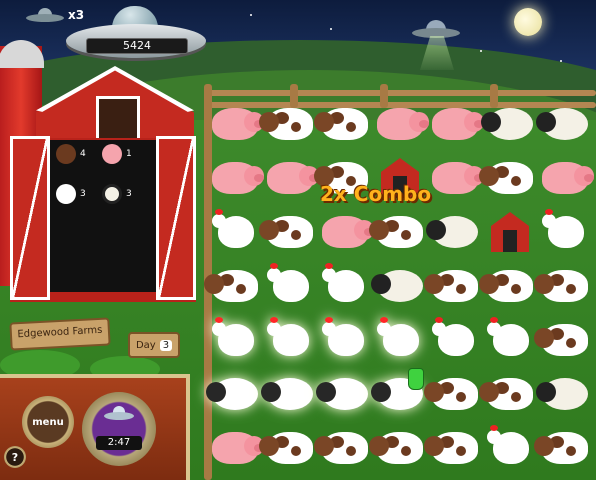 The height and width of the screenshot is (480, 596). I want to click on tally-cow: 4, so click(71, 154).